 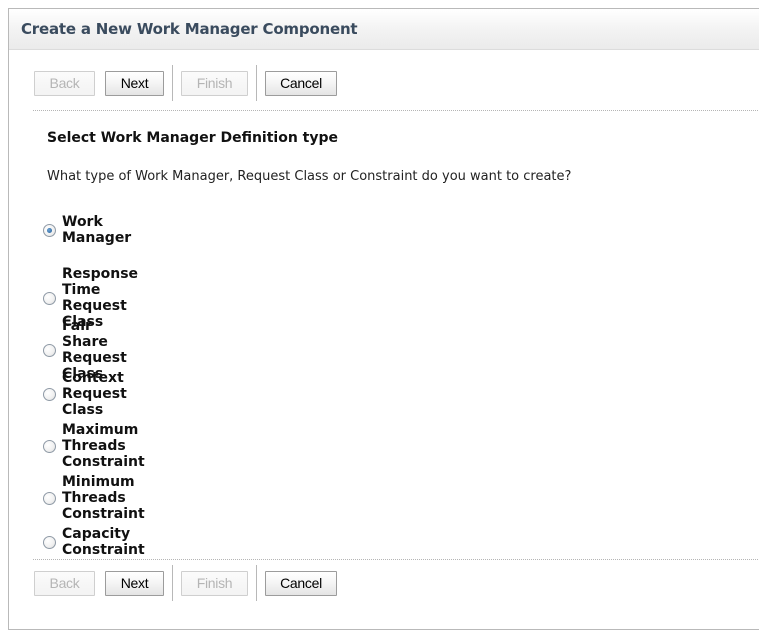 I want to click on option-maximum-threads-constraint: Maximum Threads Constraint, so click(x=94, y=446).